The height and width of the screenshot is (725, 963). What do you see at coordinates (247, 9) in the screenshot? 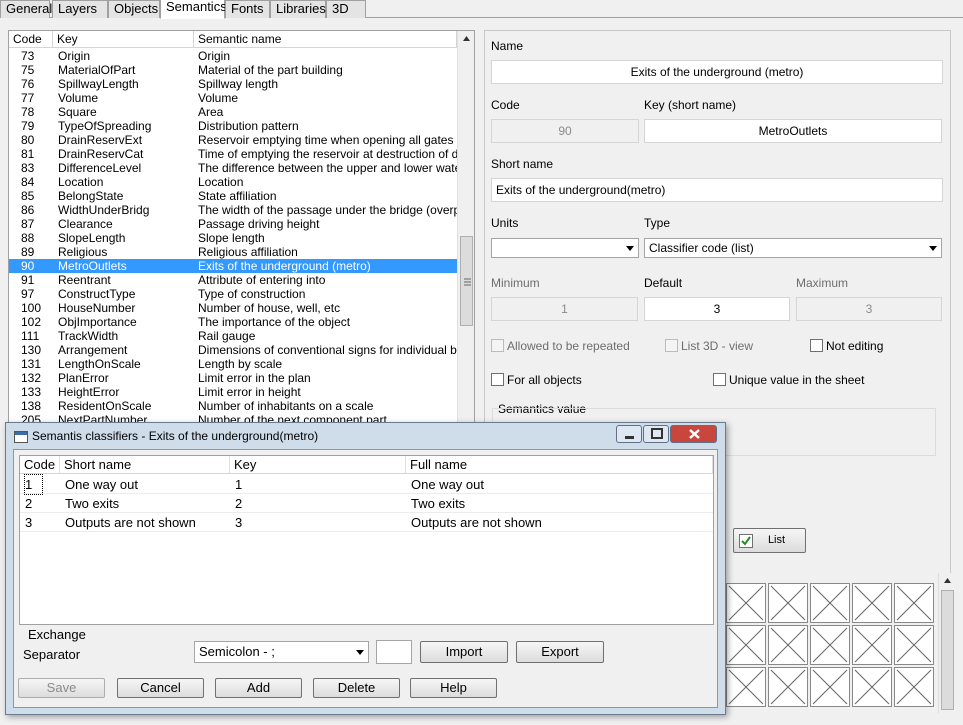
I see `tab-fonts: Fonts` at bounding box center [247, 9].